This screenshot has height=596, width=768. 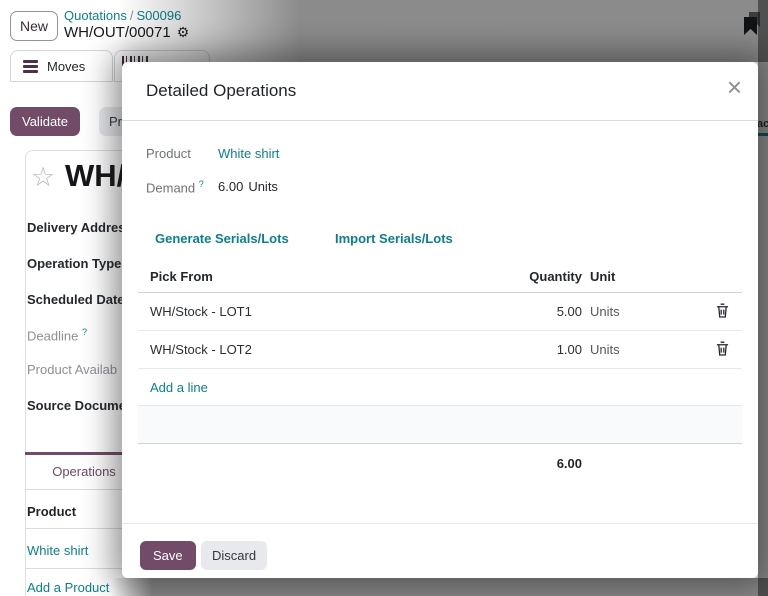 I want to click on empty-row, so click(x=440, y=425).